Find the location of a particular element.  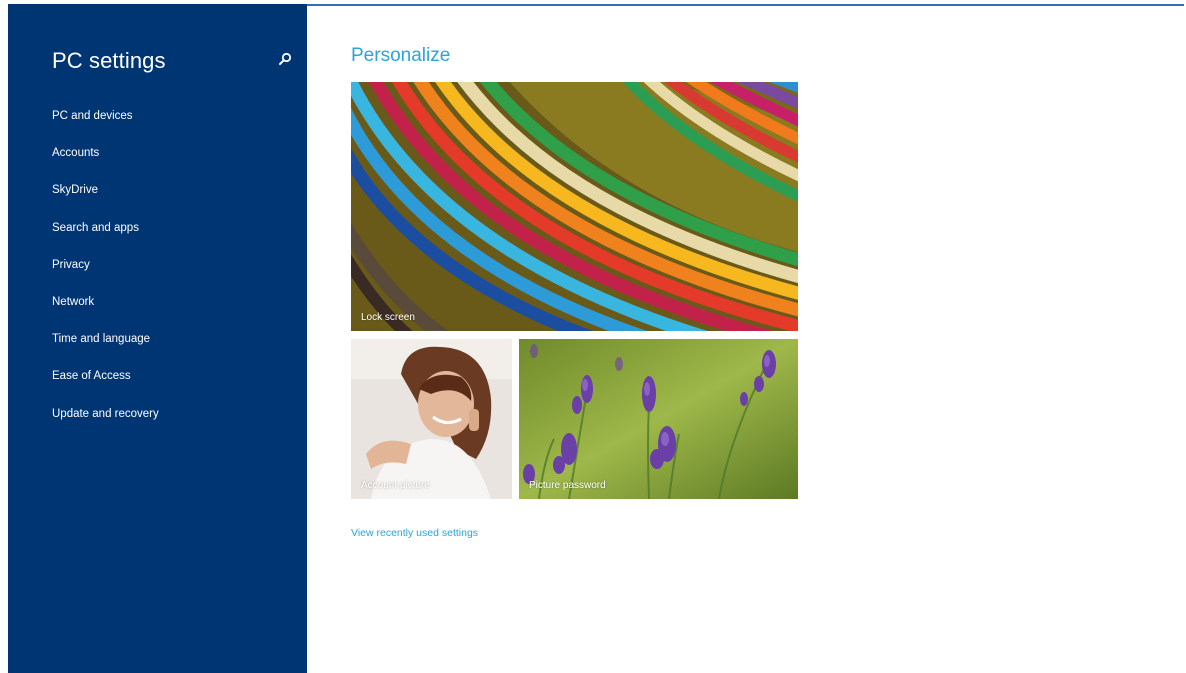

sidebar-item-pc-and-devices: PC and devices is located at coordinates (105, 124).